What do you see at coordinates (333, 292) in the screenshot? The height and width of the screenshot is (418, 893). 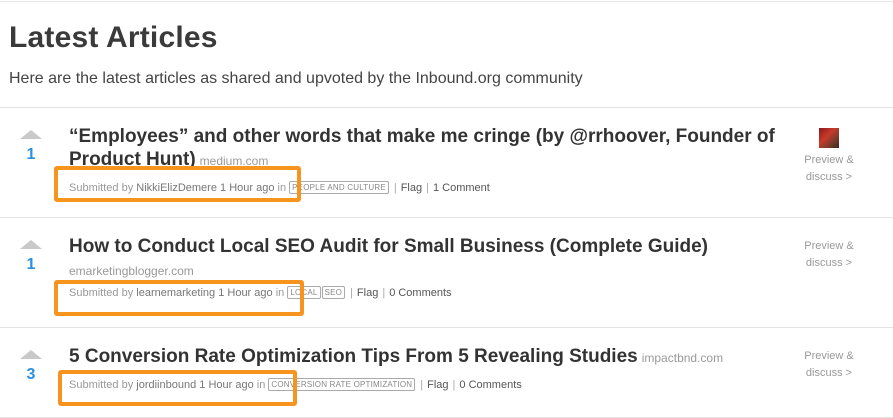 I see `tag-badge: SEO` at bounding box center [333, 292].